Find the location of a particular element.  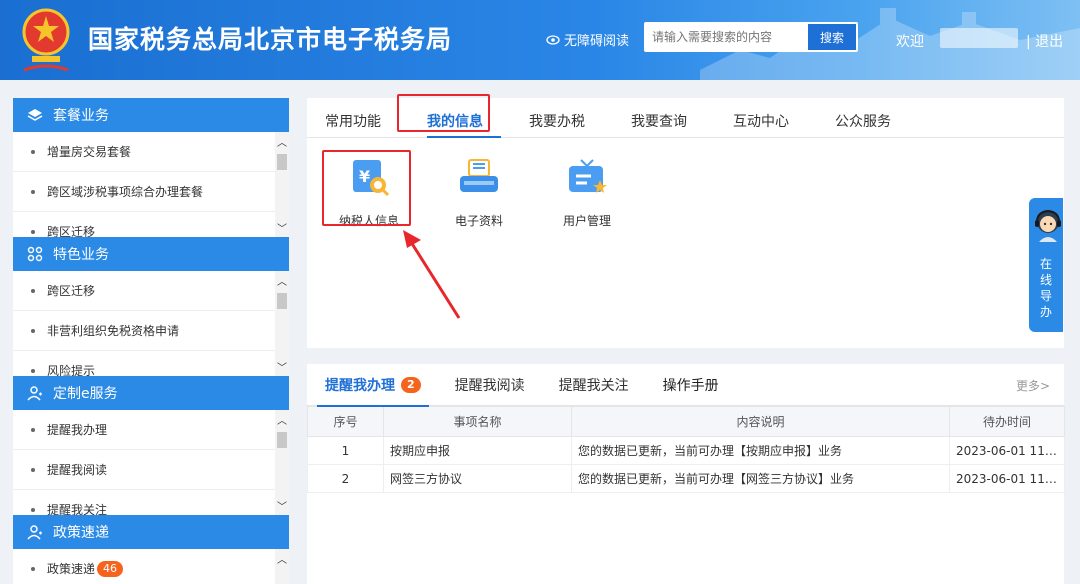

search-box: 搜索 is located at coordinates (751, 37).